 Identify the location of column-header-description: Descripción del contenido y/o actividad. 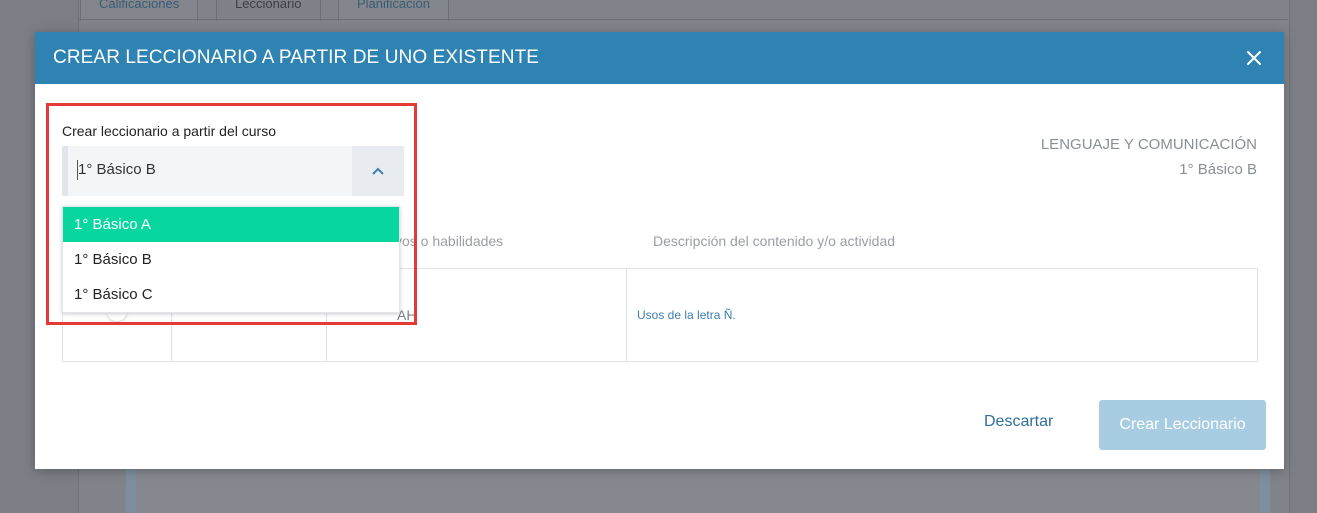
(774, 241).